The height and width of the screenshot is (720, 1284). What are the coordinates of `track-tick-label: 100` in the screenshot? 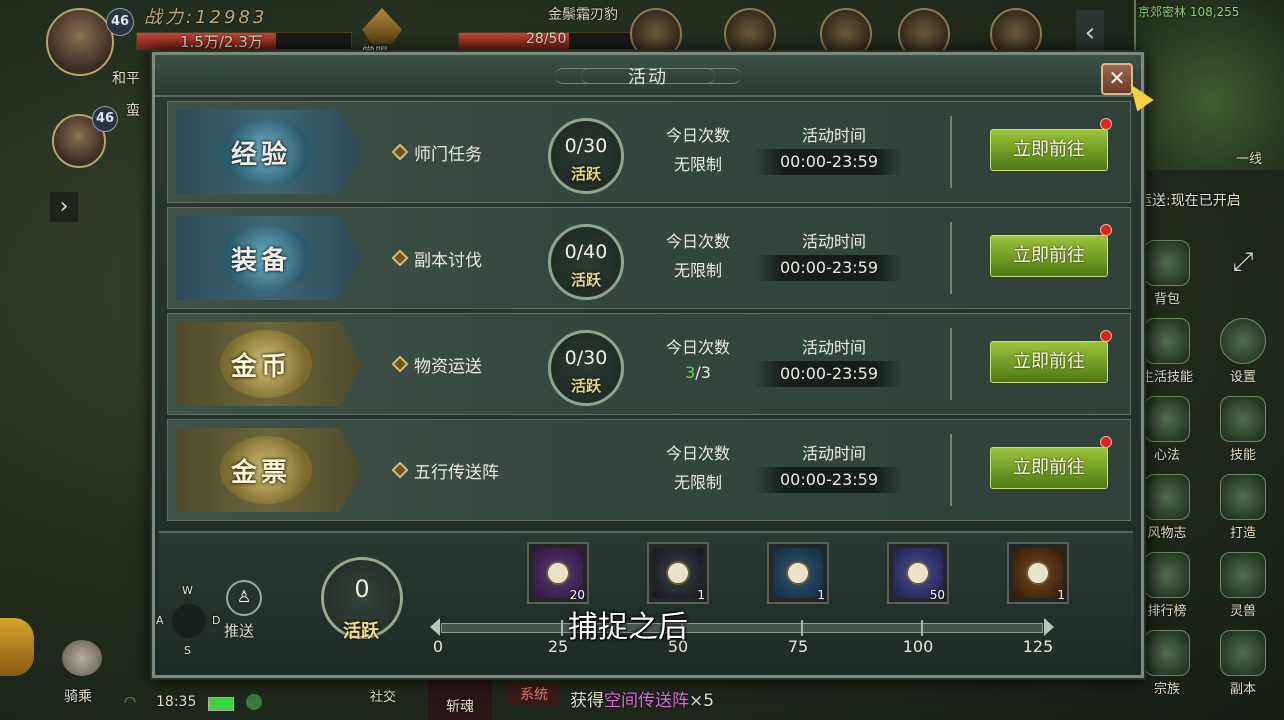 It's located at (918, 646).